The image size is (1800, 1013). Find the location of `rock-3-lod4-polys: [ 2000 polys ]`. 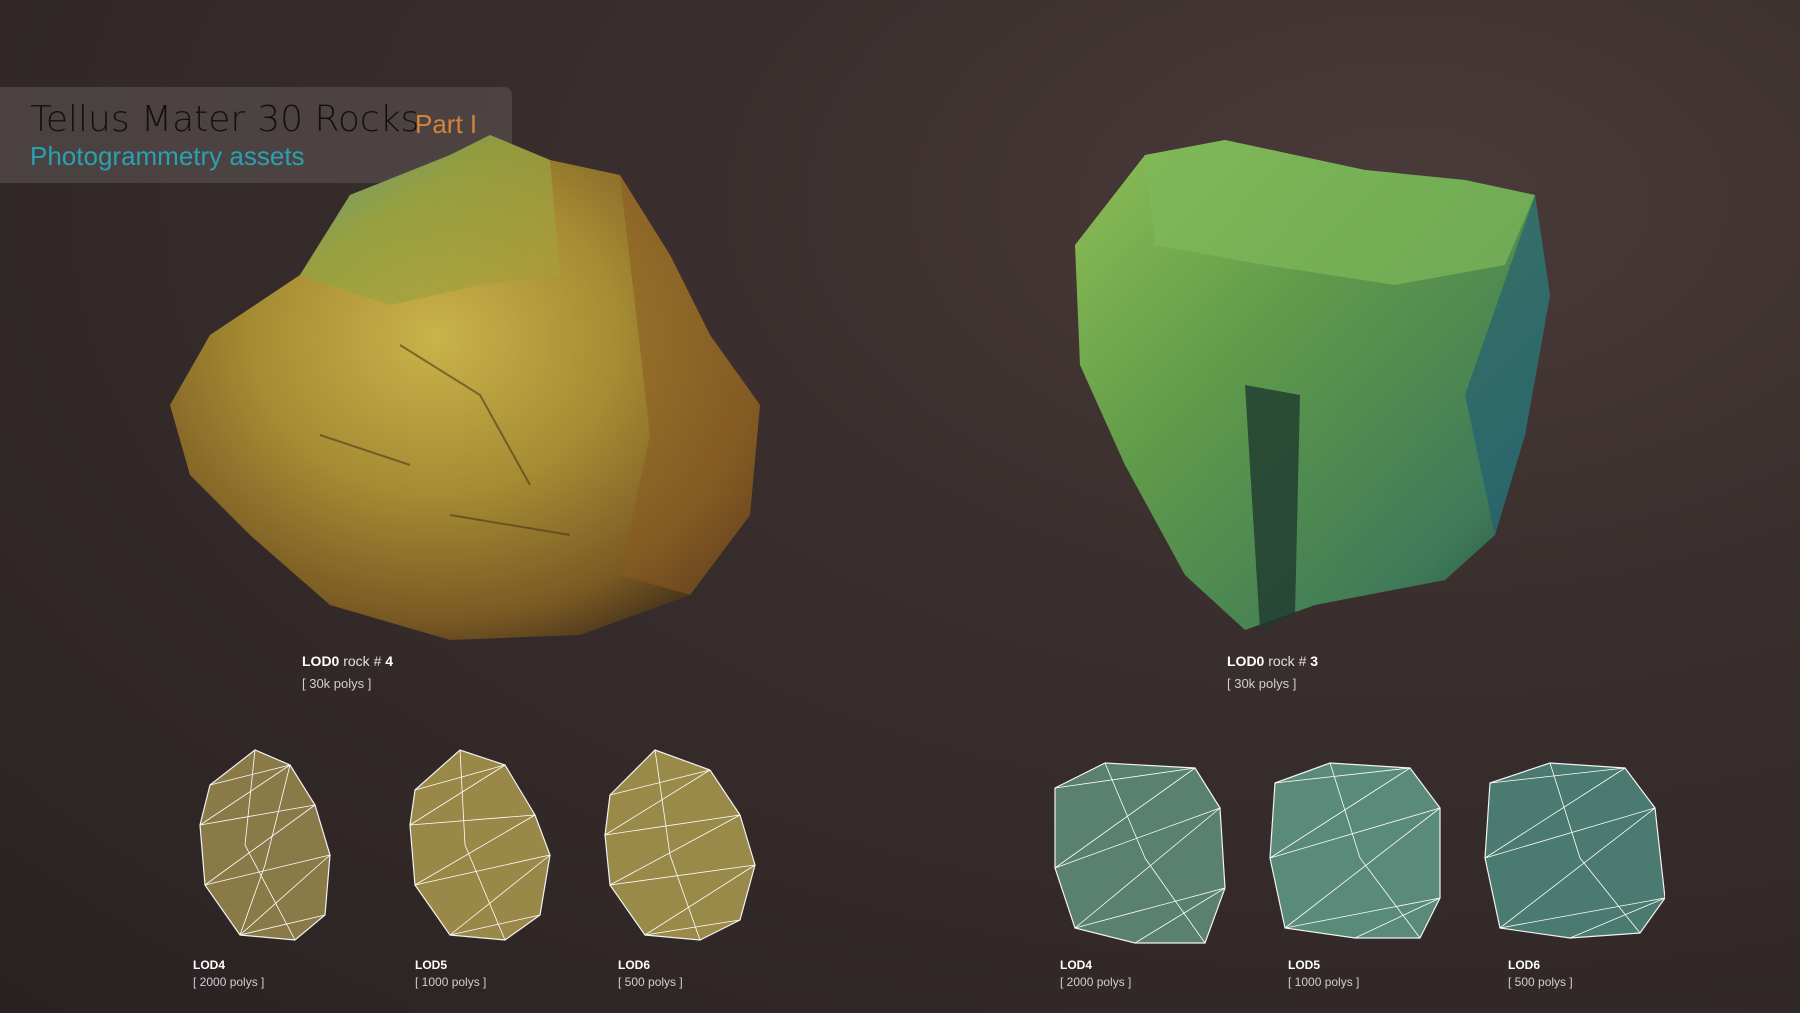

rock-3-lod4-polys: [ 2000 polys ] is located at coordinates (1096, 982).